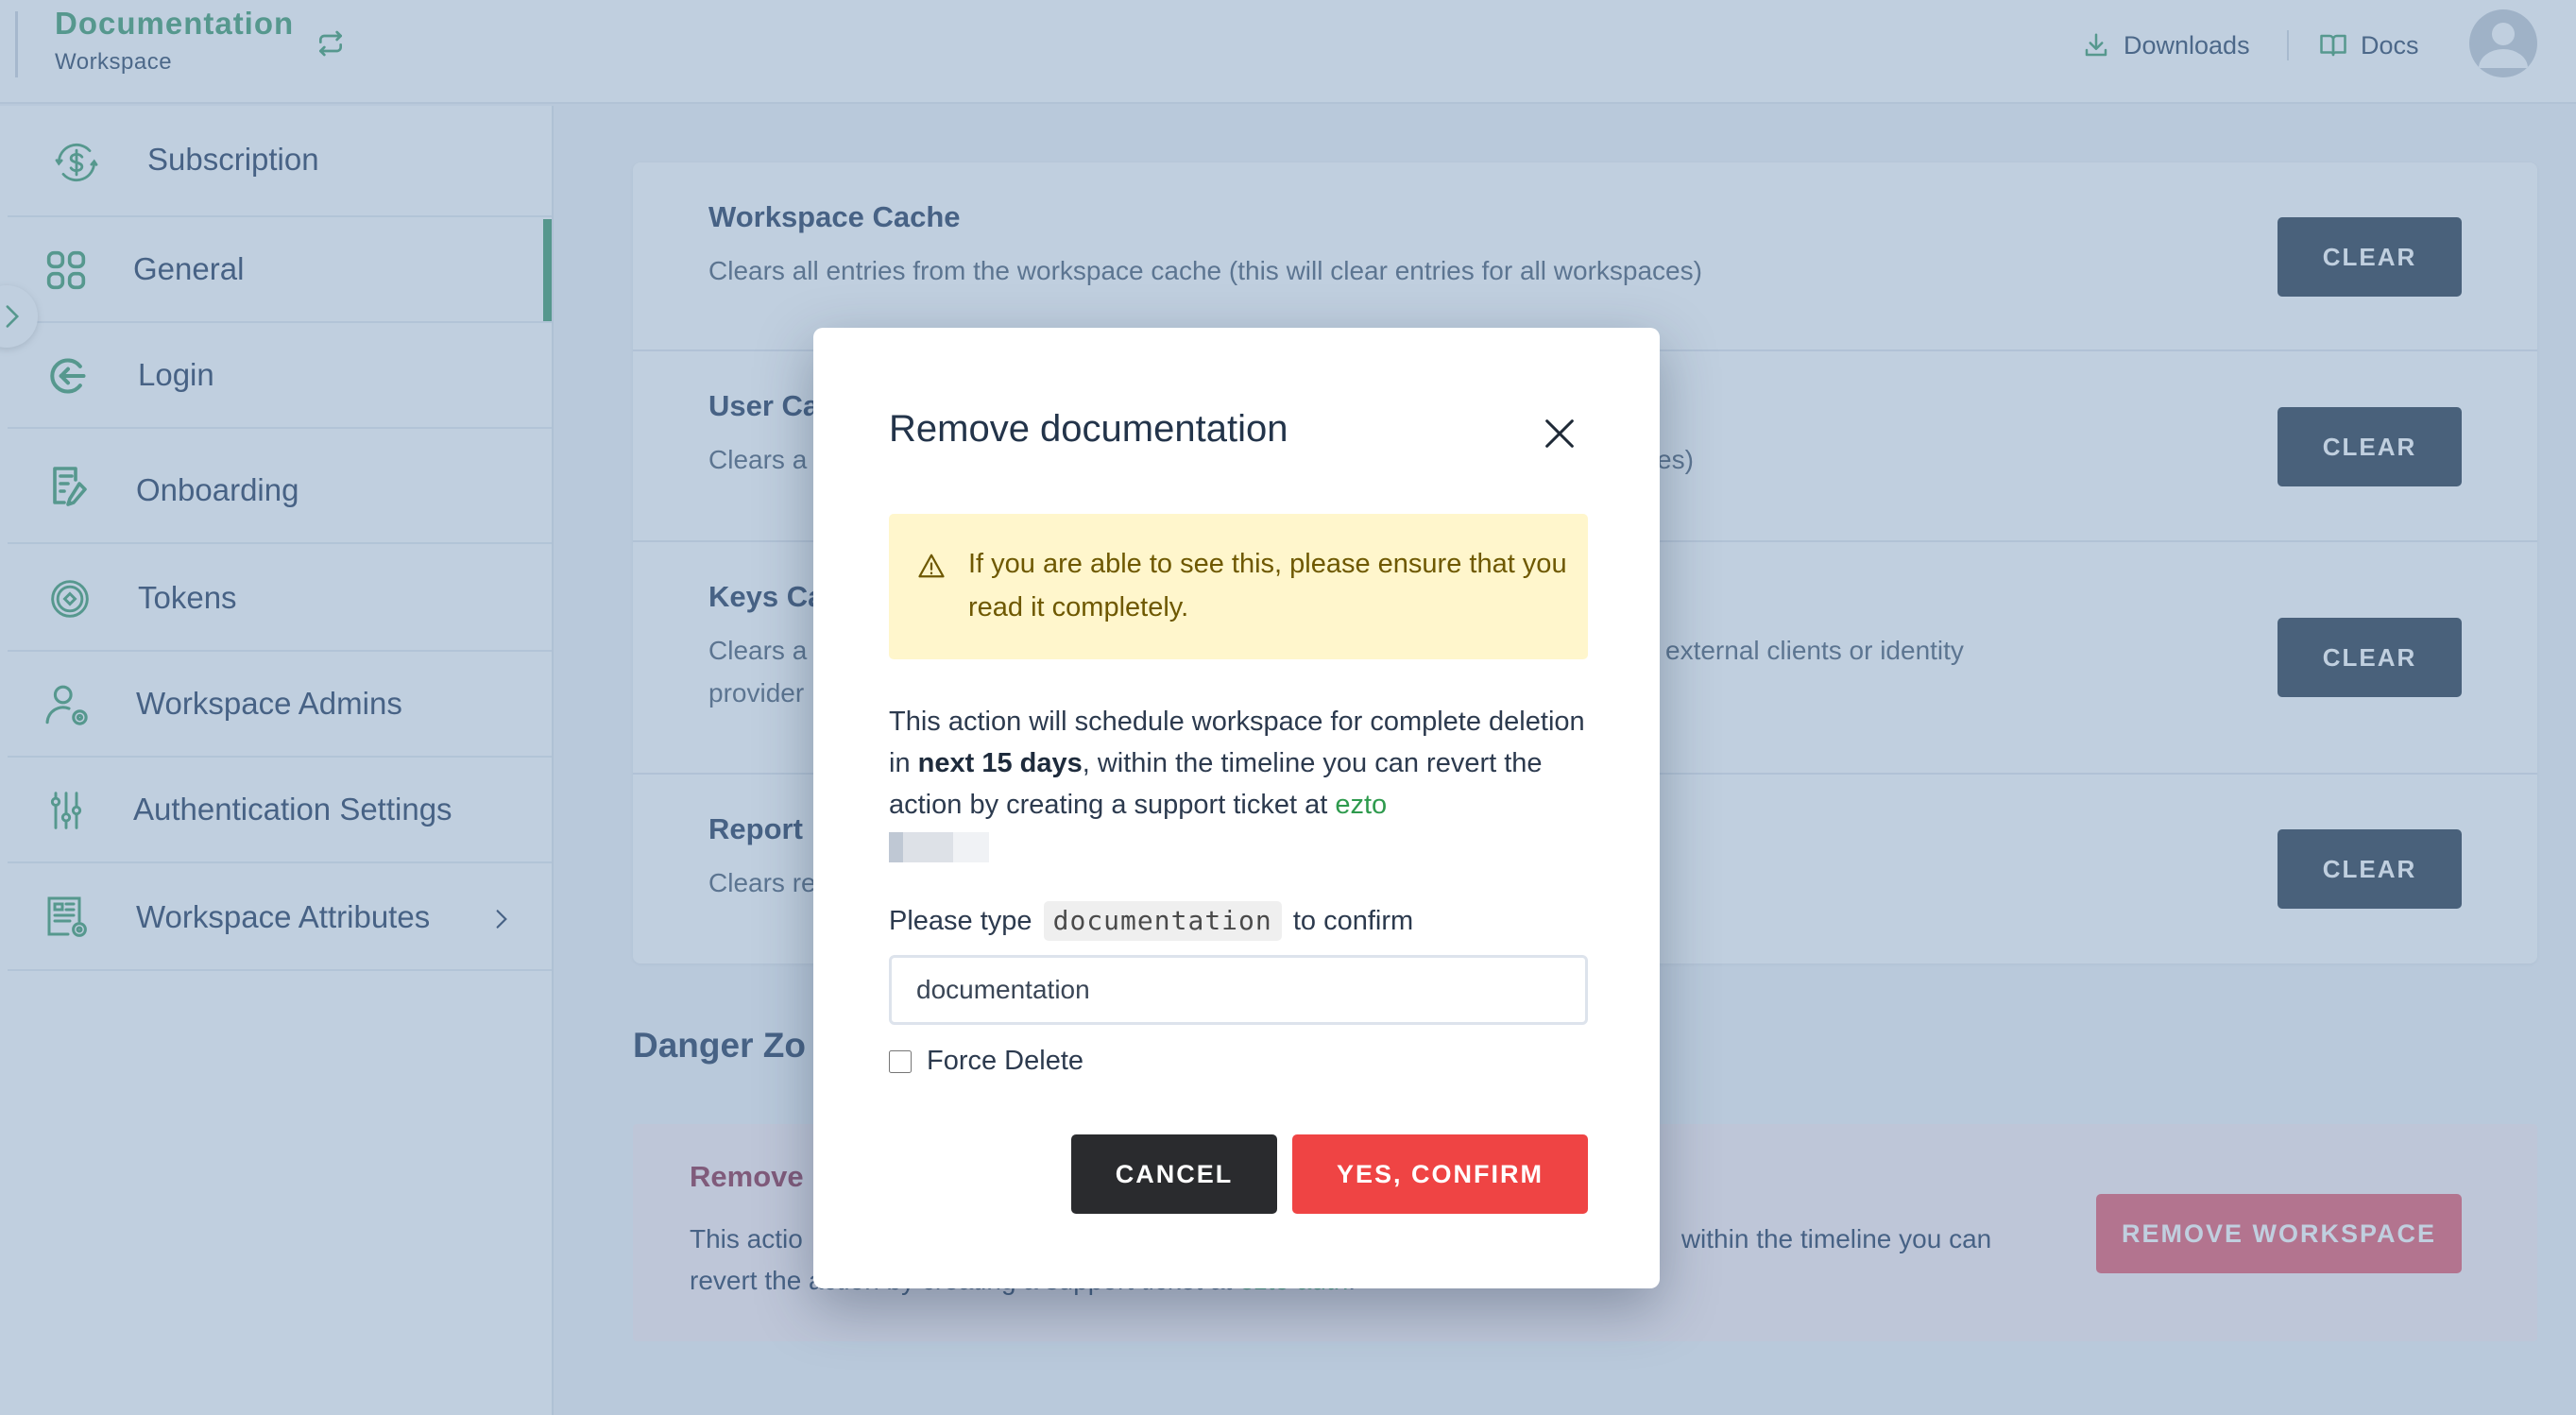  What do you see at coordinates (1239, 990) in the screenshot?
I see `confirm-name-input` at bounding box center [1239, 990].